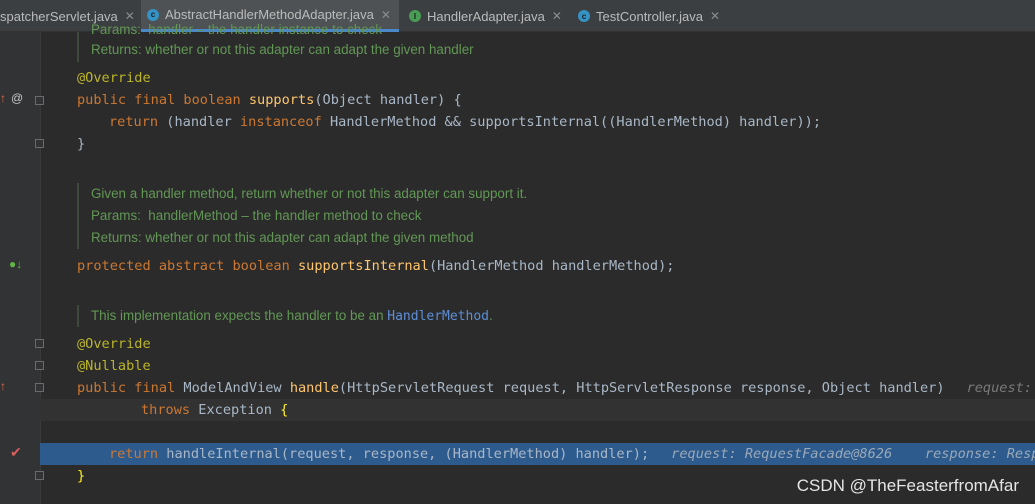 The image size is (1035, 504). What do you see at coordinates (199, 122) in the screenshot?
I see `code-text: (handler` at bounding box center [199, 122].